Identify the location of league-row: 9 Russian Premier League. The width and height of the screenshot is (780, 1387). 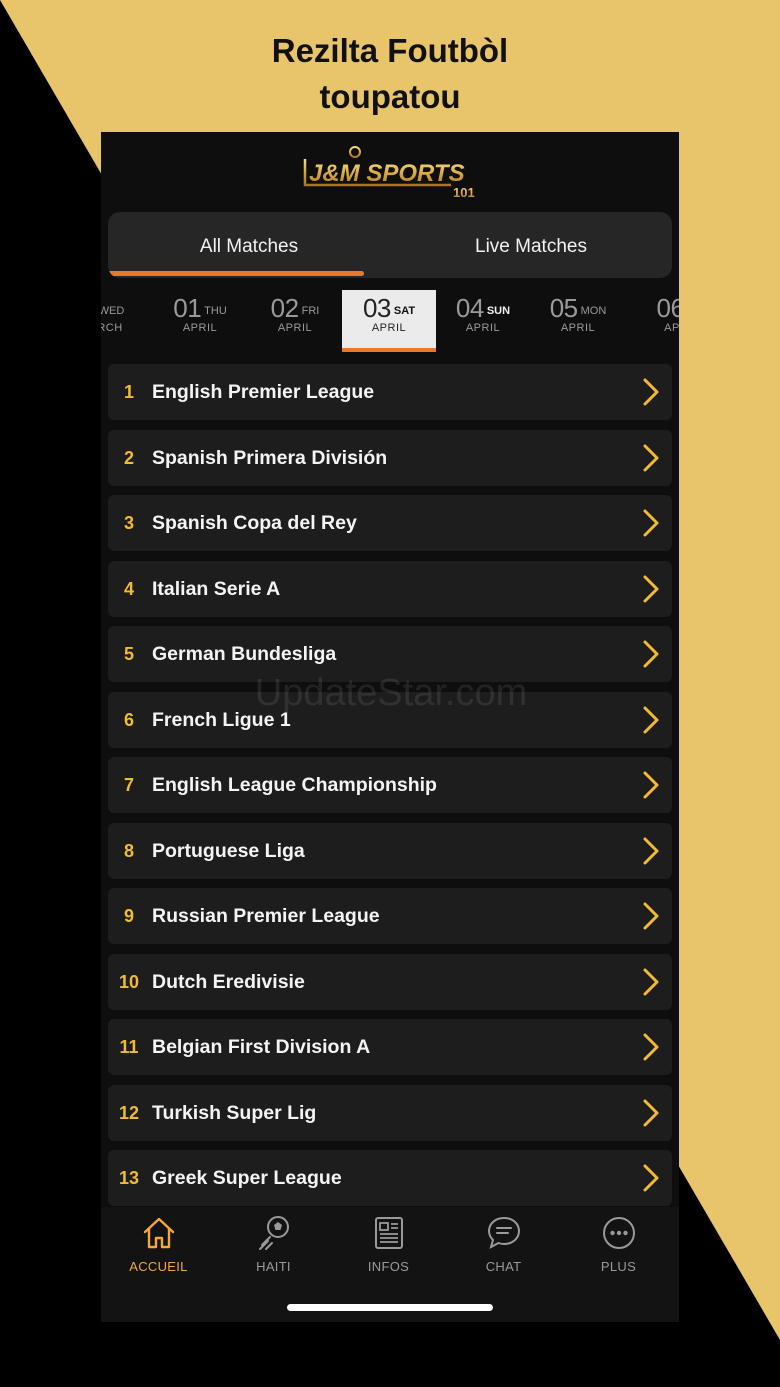
(390, 916).